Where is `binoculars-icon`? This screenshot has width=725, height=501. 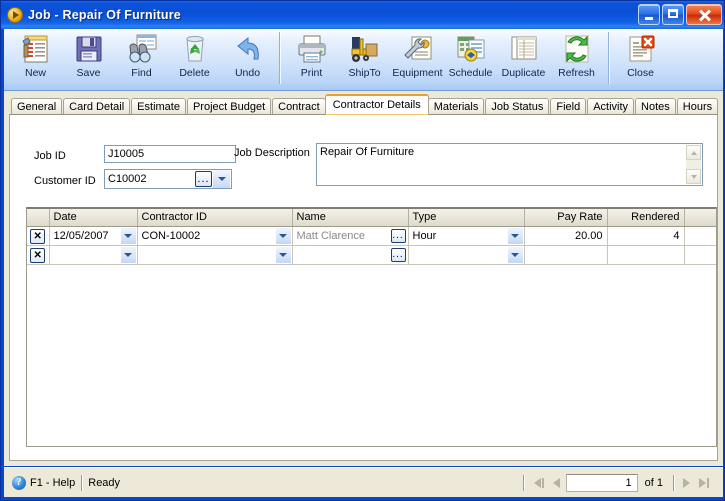 binoculars-icon is located at coordinates (142, 48).